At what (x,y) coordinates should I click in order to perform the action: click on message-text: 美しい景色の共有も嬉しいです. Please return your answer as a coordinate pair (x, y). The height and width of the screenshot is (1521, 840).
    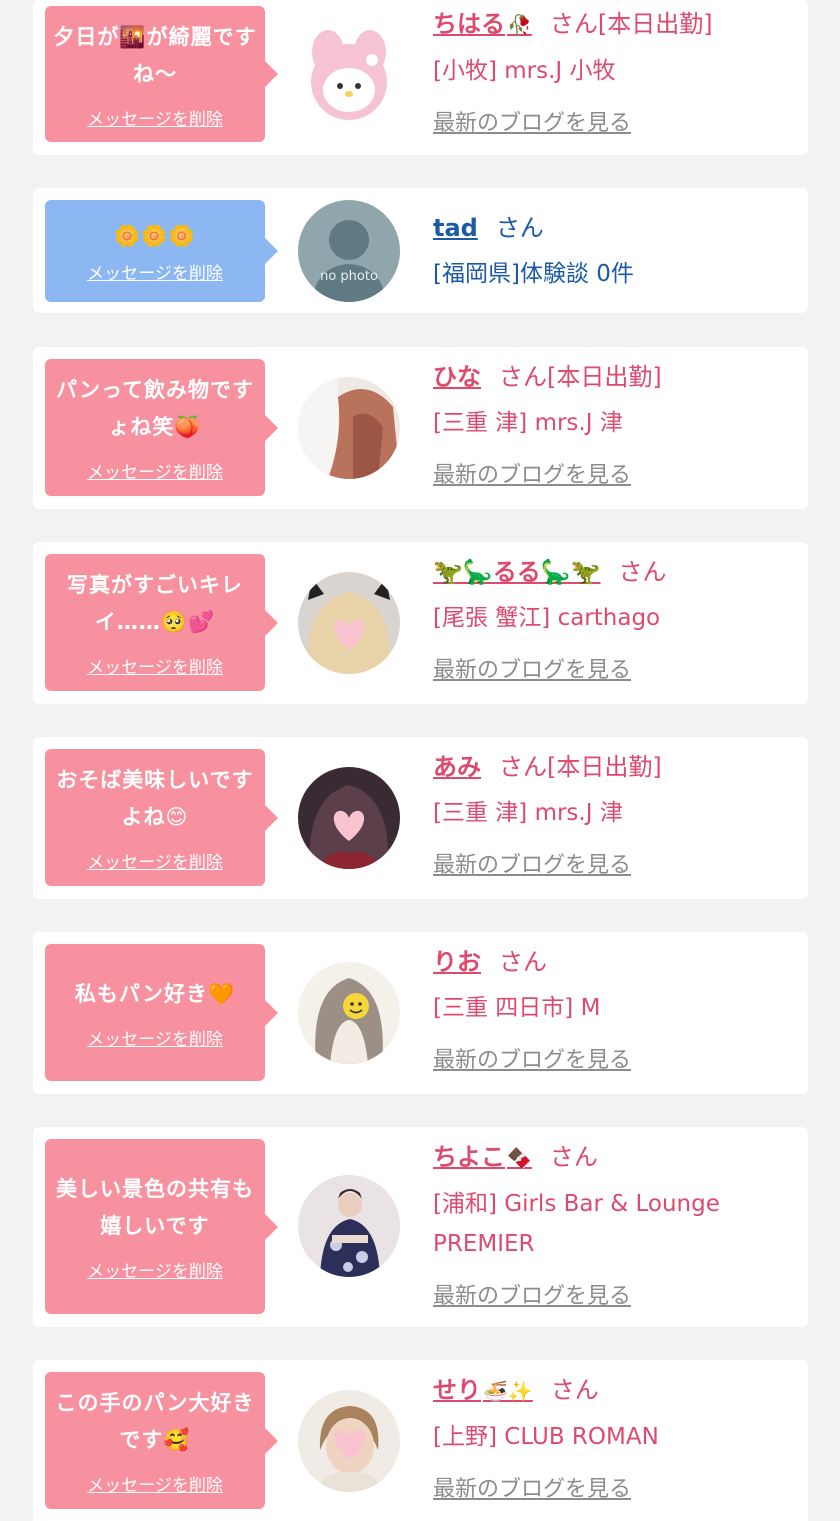
    Looking at the image, I should click on (155, 1207).